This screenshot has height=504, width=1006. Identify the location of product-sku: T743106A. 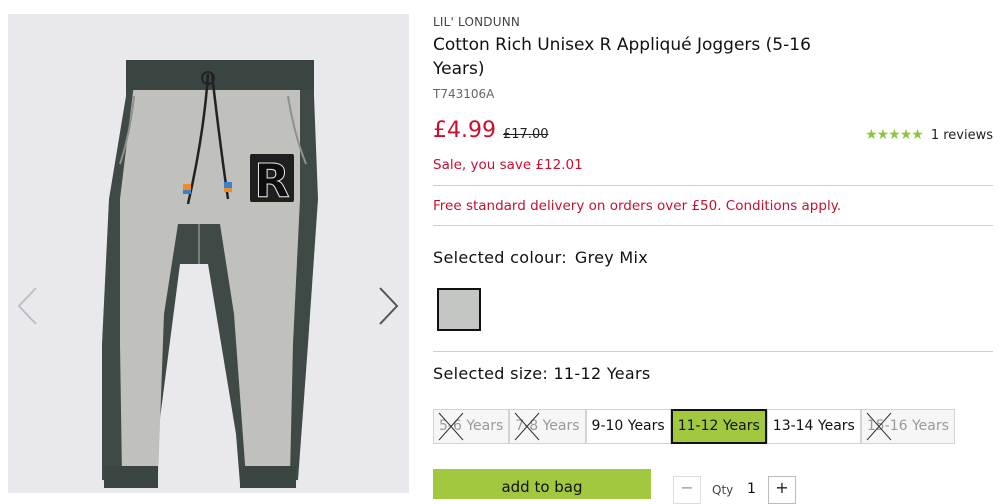
(464, 94).